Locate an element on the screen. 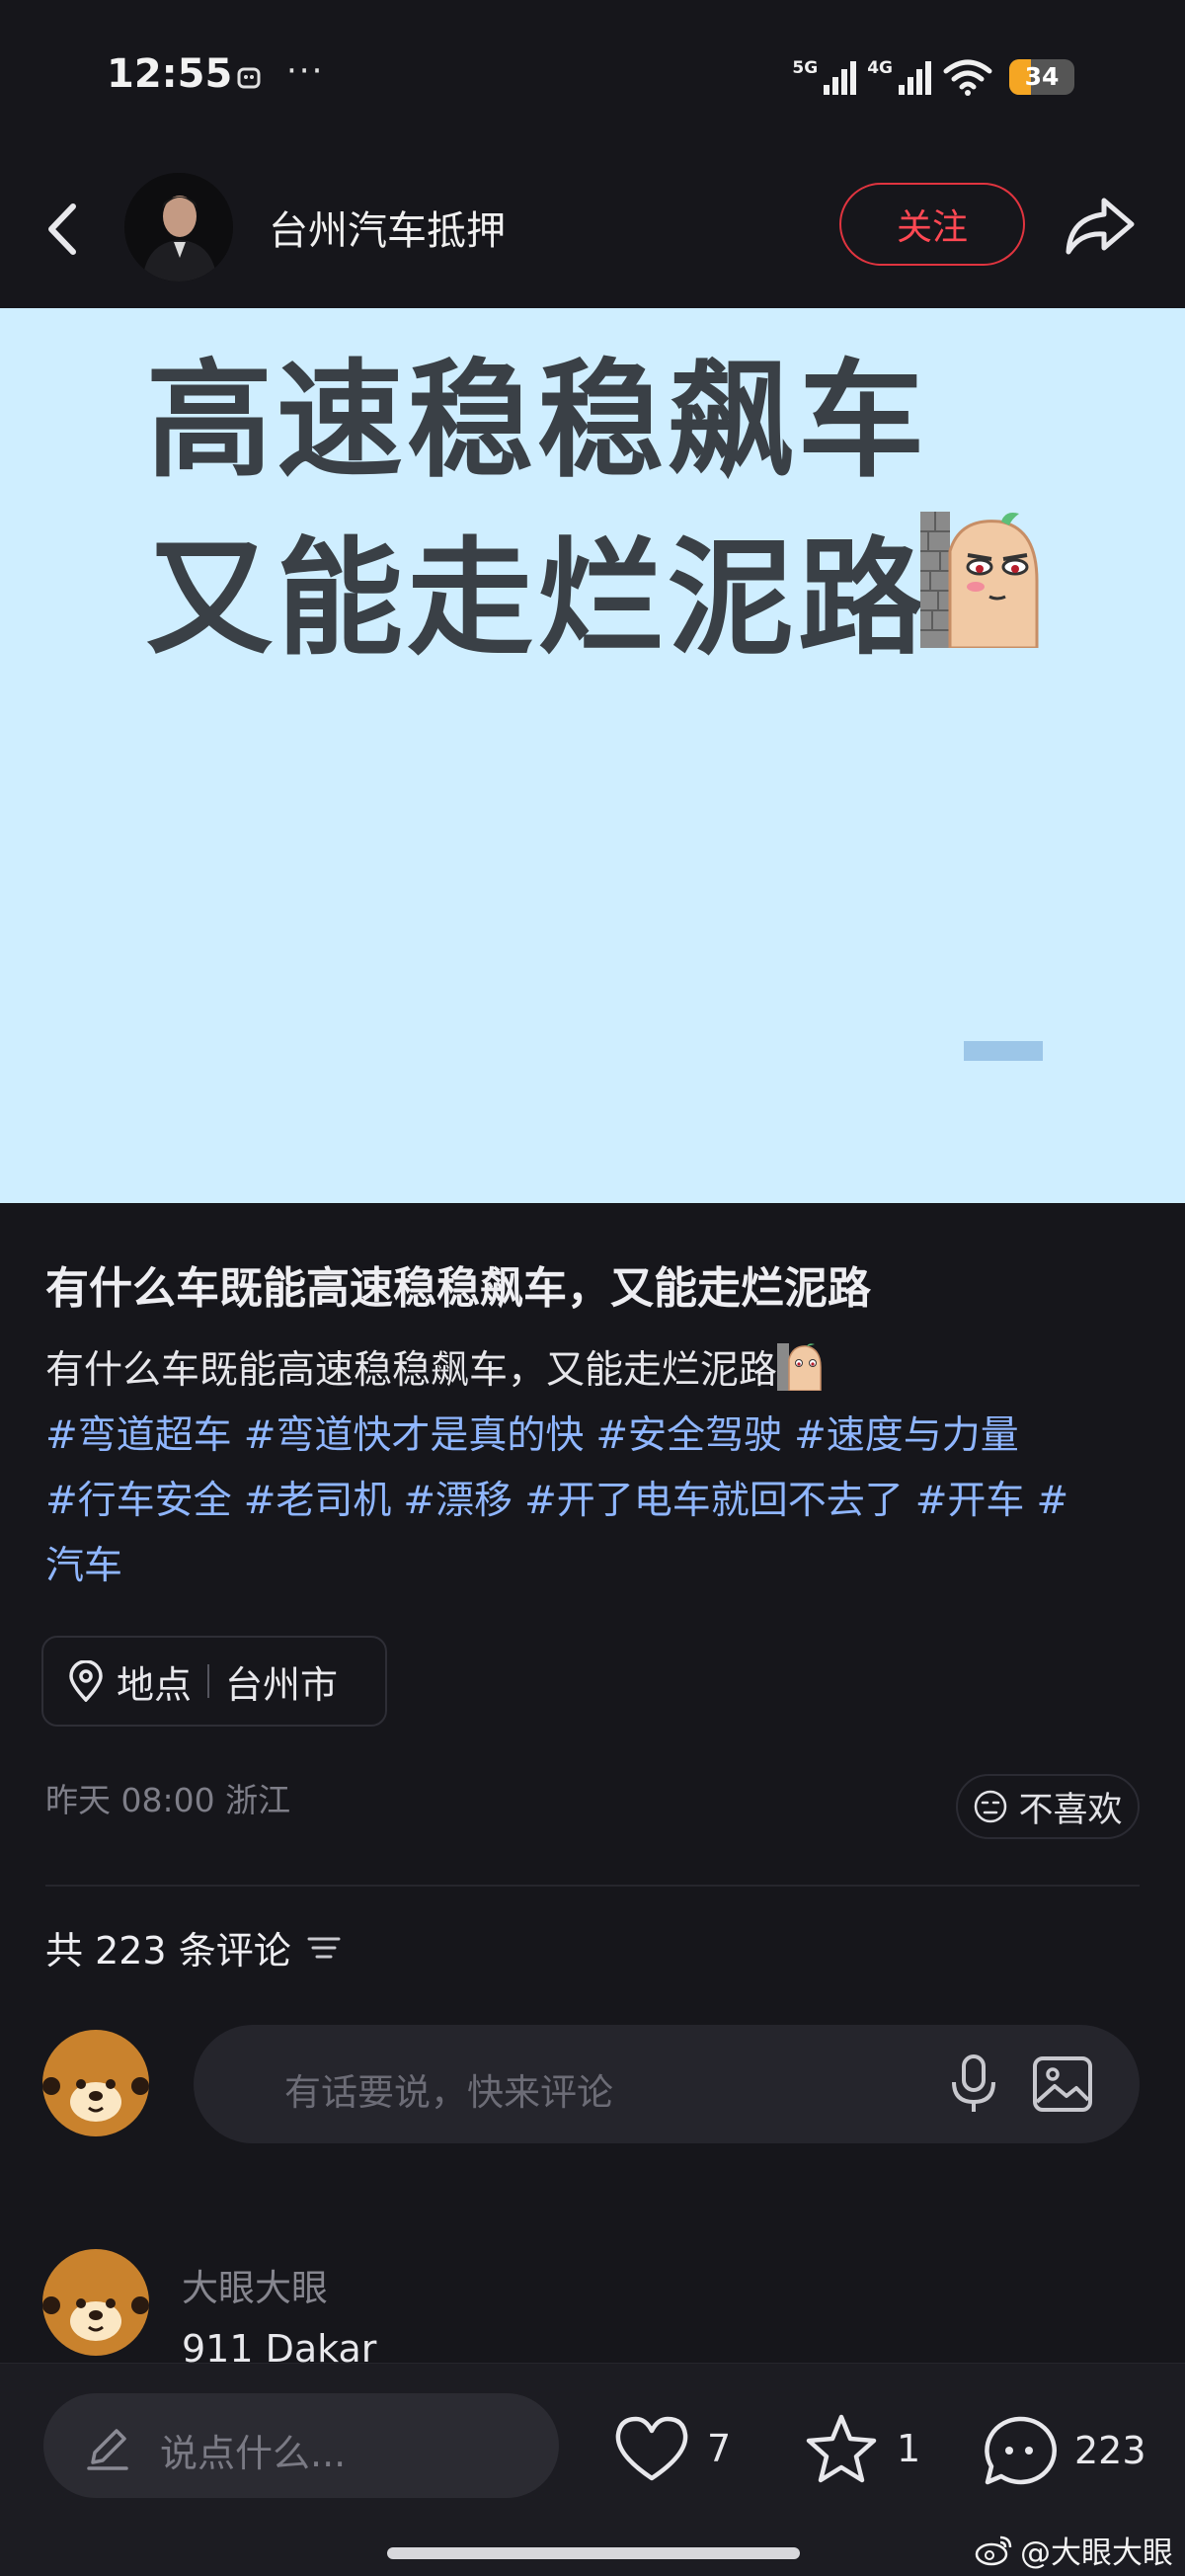 Image resolution: width=1185 pixels, height=2576 pixels. post-meta: 昨天 08:00 浙江 is located at coordinates (168, 1800).